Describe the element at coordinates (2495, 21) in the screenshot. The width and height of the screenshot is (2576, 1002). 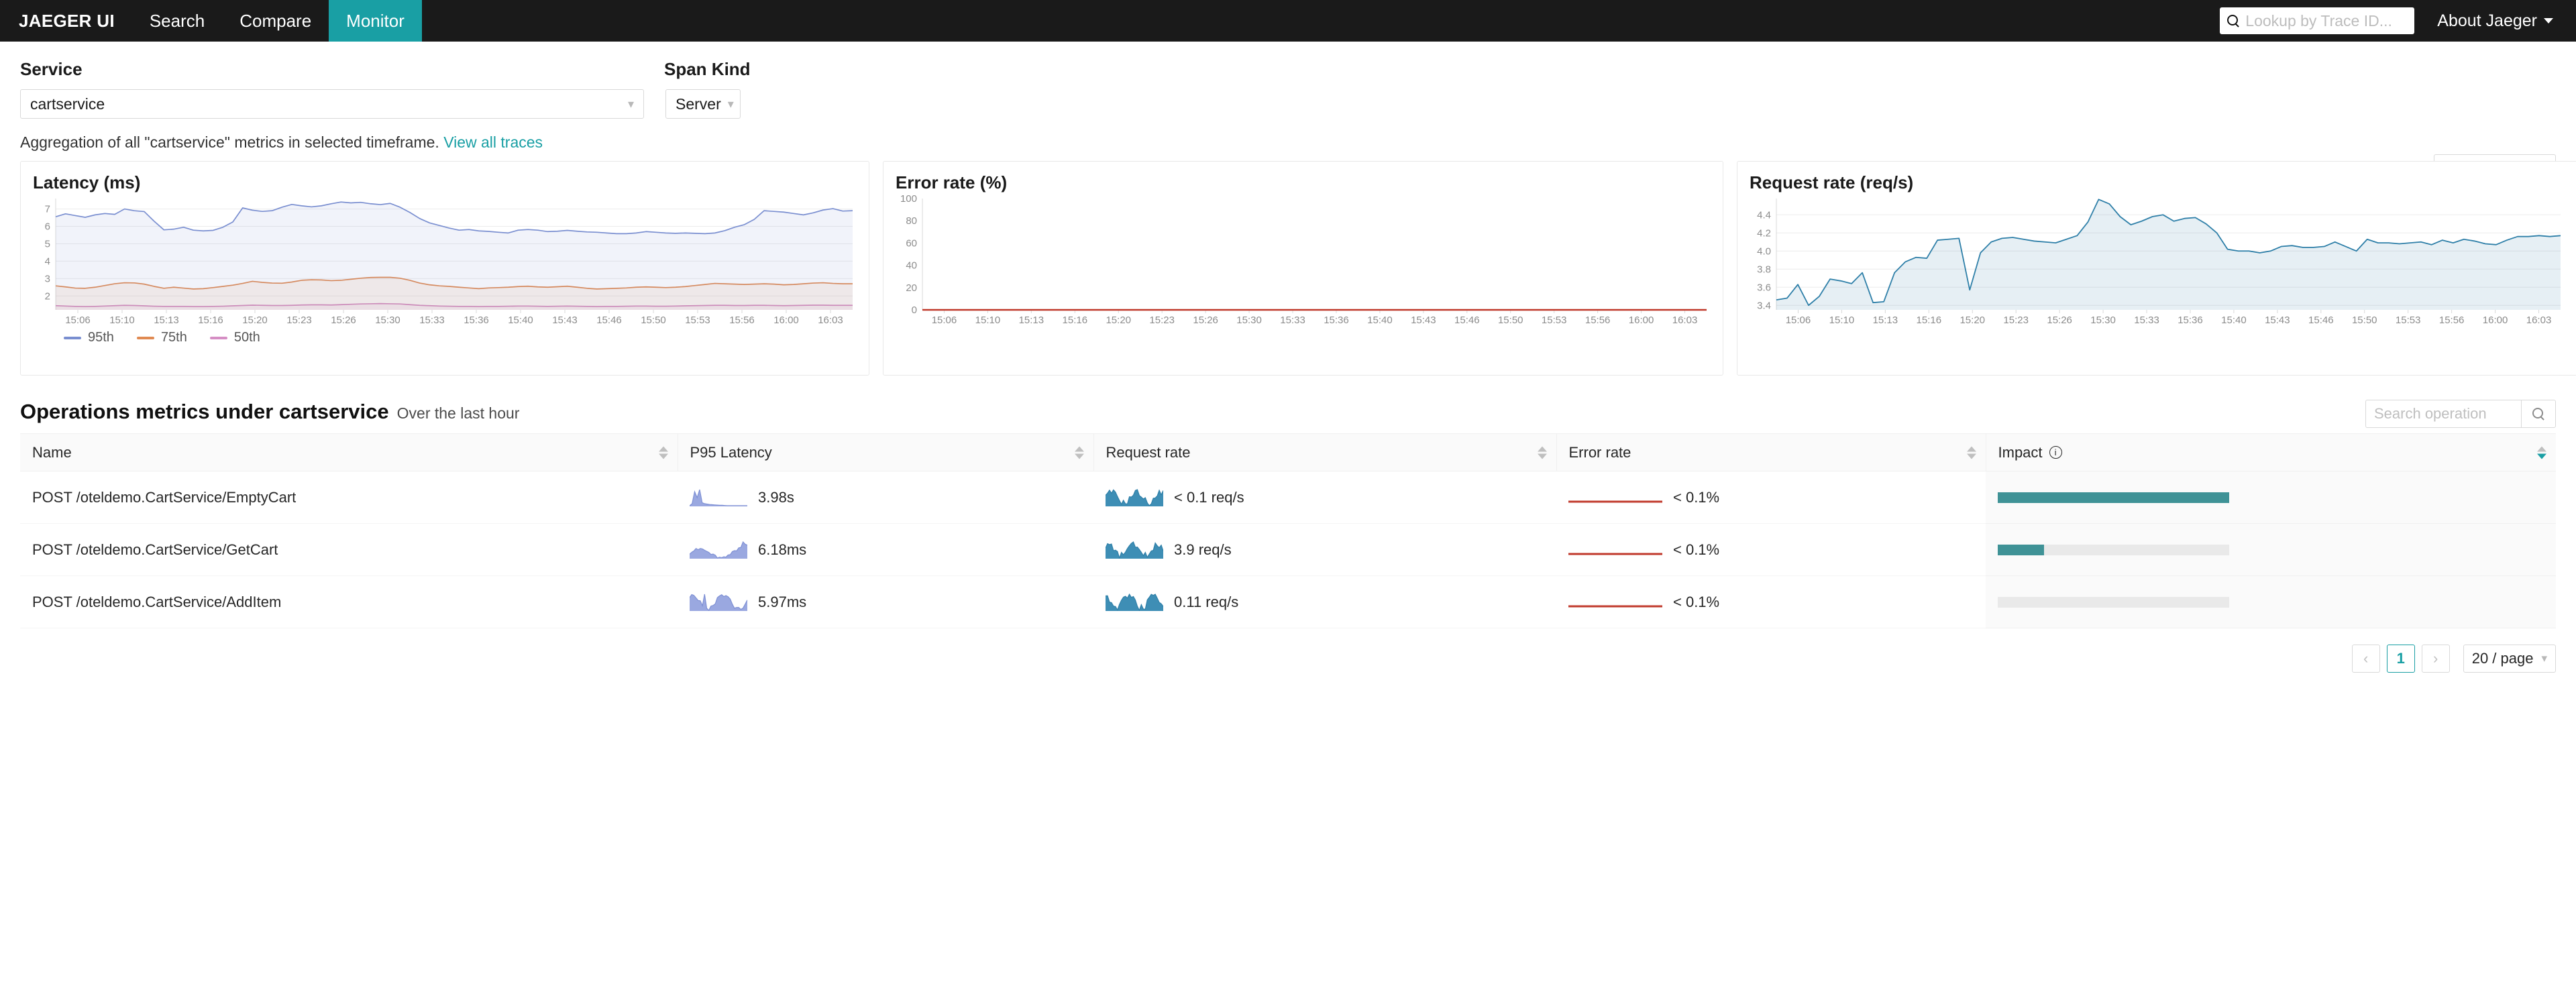
I see `about-jaeger-menu: About Jaeger` at that location.